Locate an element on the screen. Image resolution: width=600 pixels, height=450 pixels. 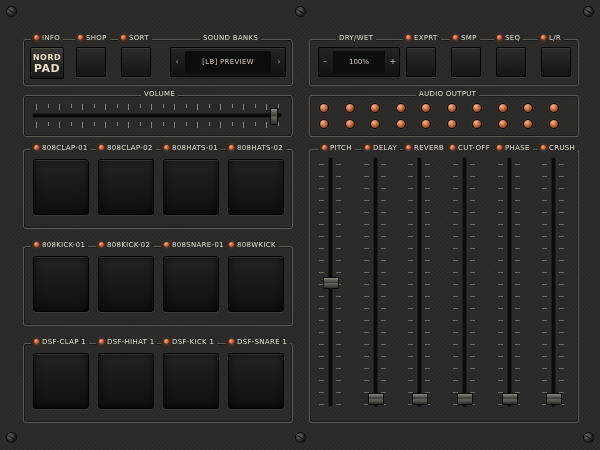
volume-slider-thumb is located at coordinates (273, 116).